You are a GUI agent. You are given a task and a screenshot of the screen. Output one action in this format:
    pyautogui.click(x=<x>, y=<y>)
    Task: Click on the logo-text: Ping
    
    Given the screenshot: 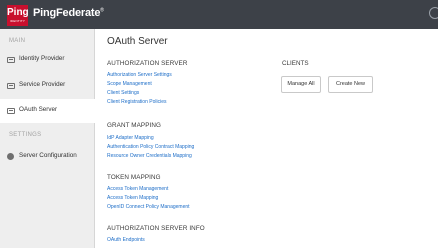 What is the action you would take?
    pyautogui.click(x=18, y=12)
    